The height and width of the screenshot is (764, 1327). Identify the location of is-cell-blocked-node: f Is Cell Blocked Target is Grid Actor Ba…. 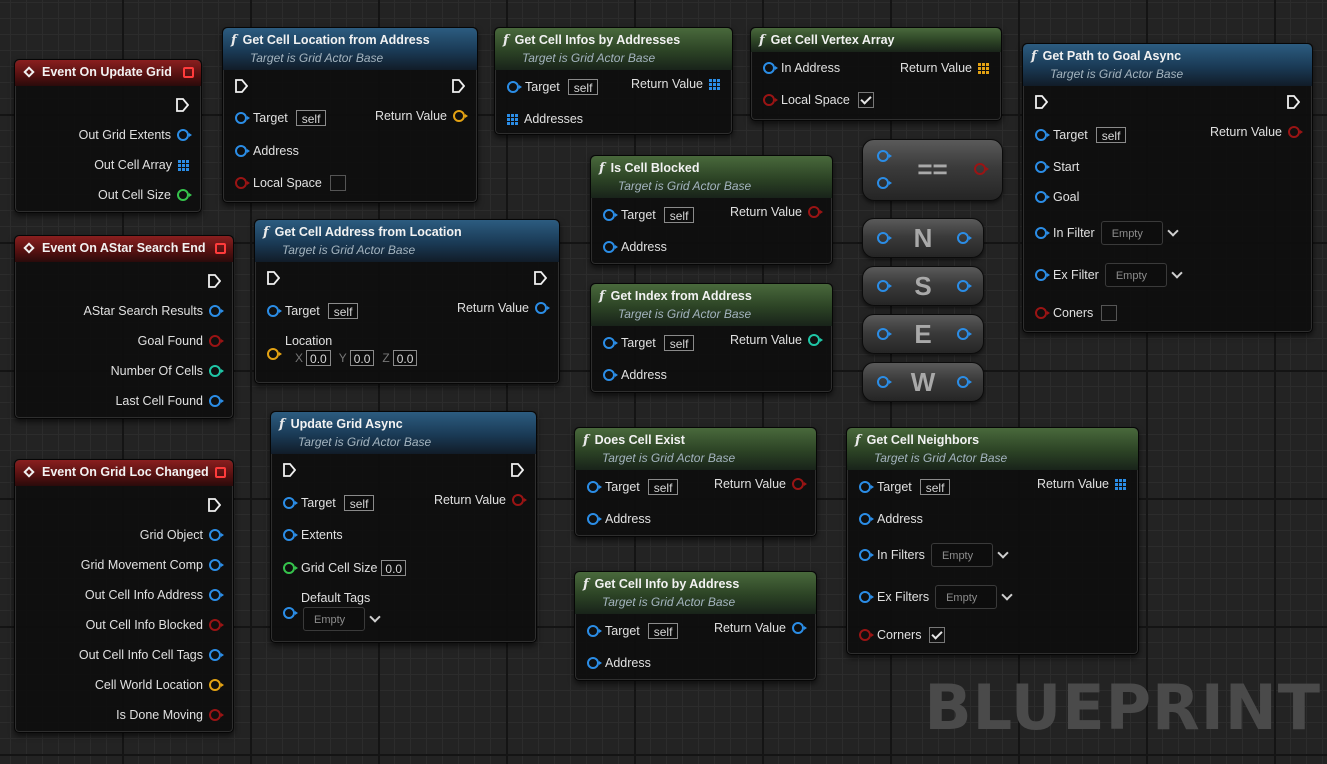
(711, 210).